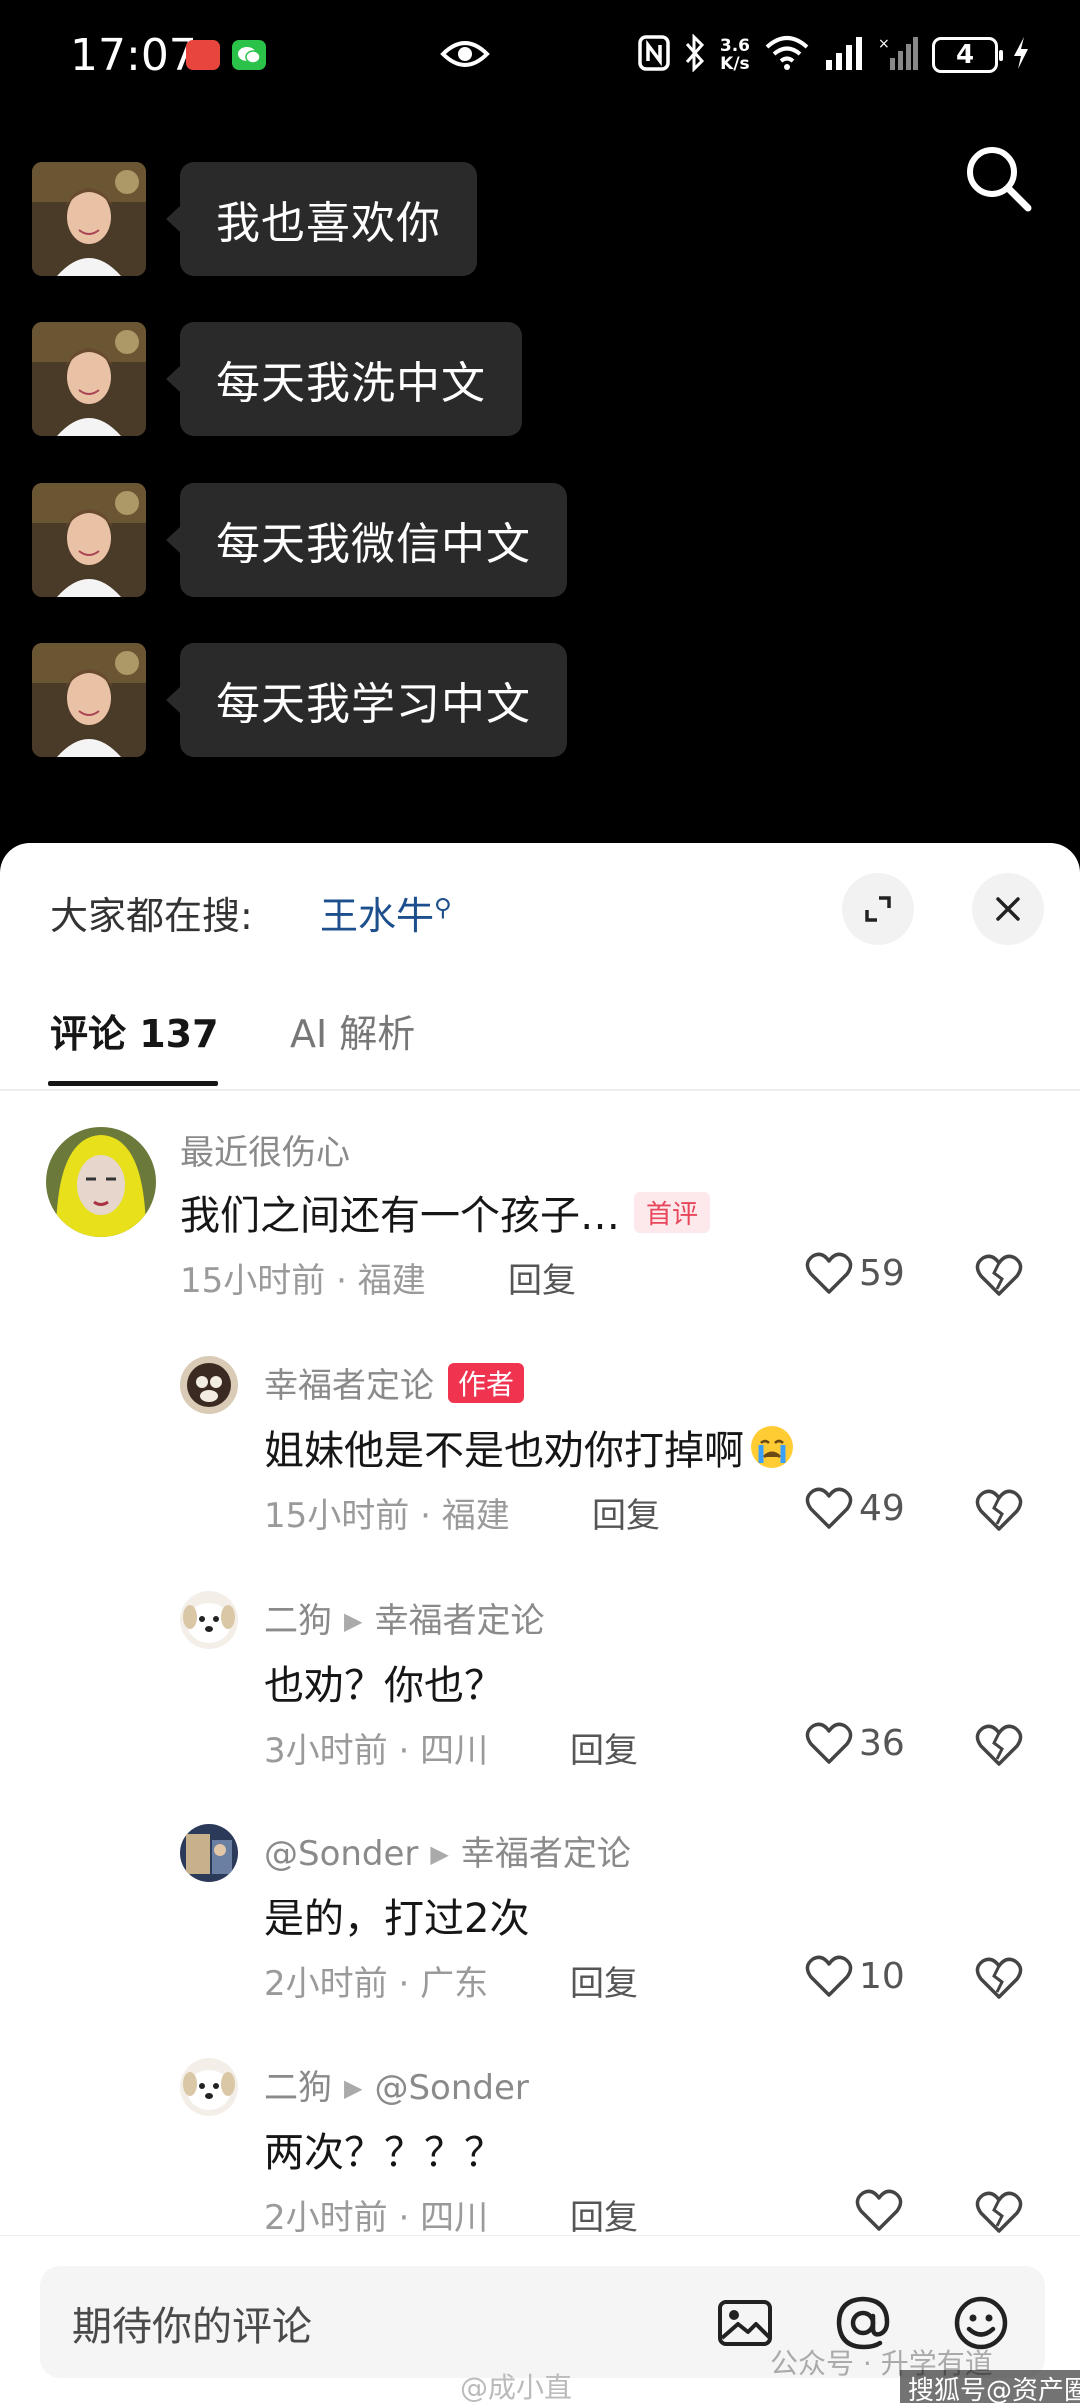 The width and height of the screenshot is (1080, 2403). Describe the element at coordinates (530, 1447) in the screenshot. I see `reply-text: 姐妹他是不是也劝你打掉啊` at that location.